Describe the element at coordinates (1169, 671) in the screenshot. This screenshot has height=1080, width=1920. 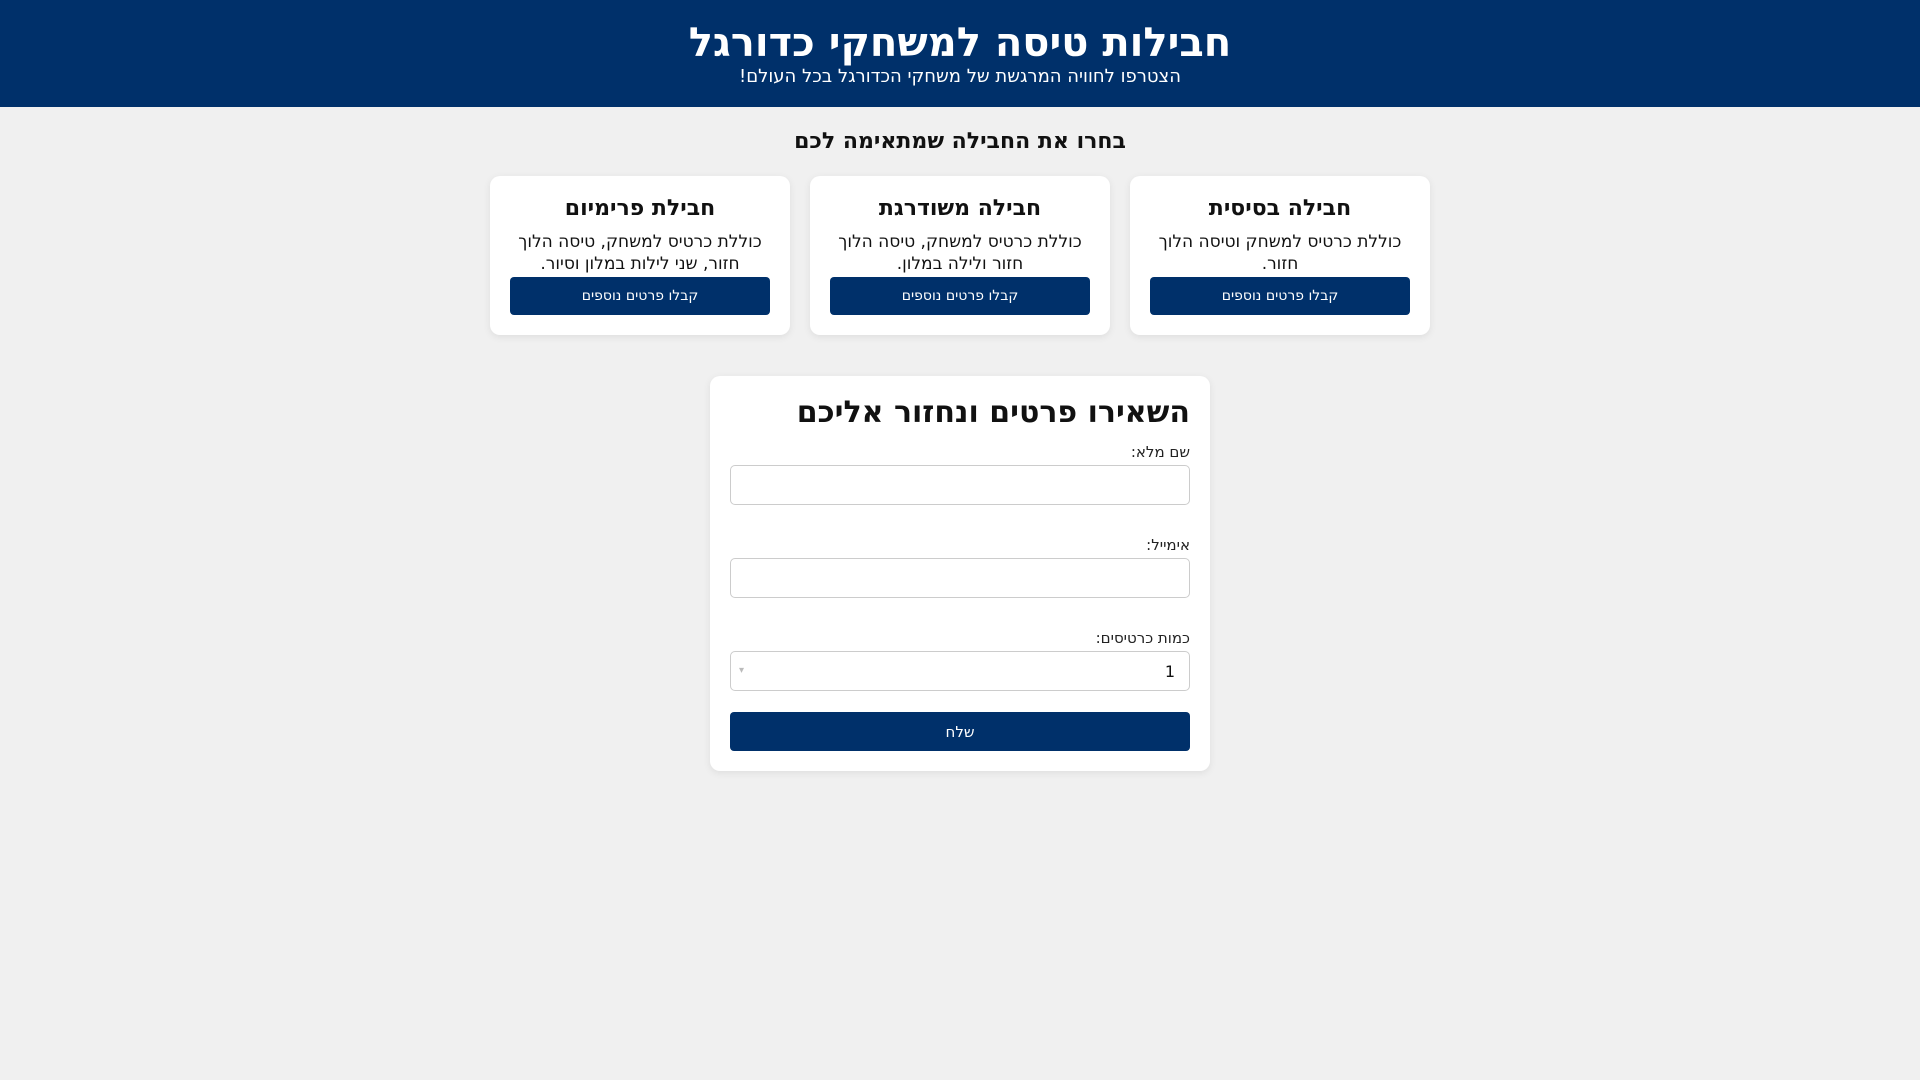
I see `tickets-quantity-value: 1` at that location.